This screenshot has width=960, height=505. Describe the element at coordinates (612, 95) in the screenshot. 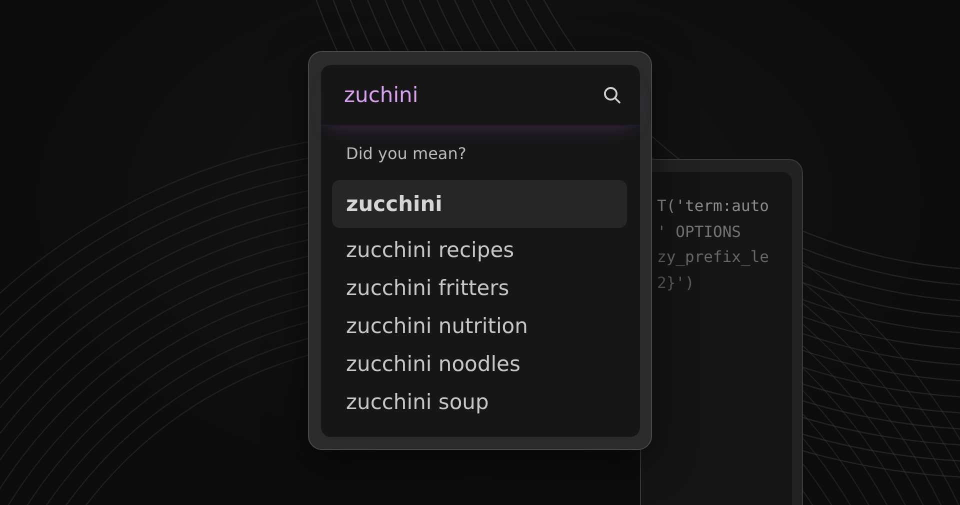

I see `search-icon` at that location.